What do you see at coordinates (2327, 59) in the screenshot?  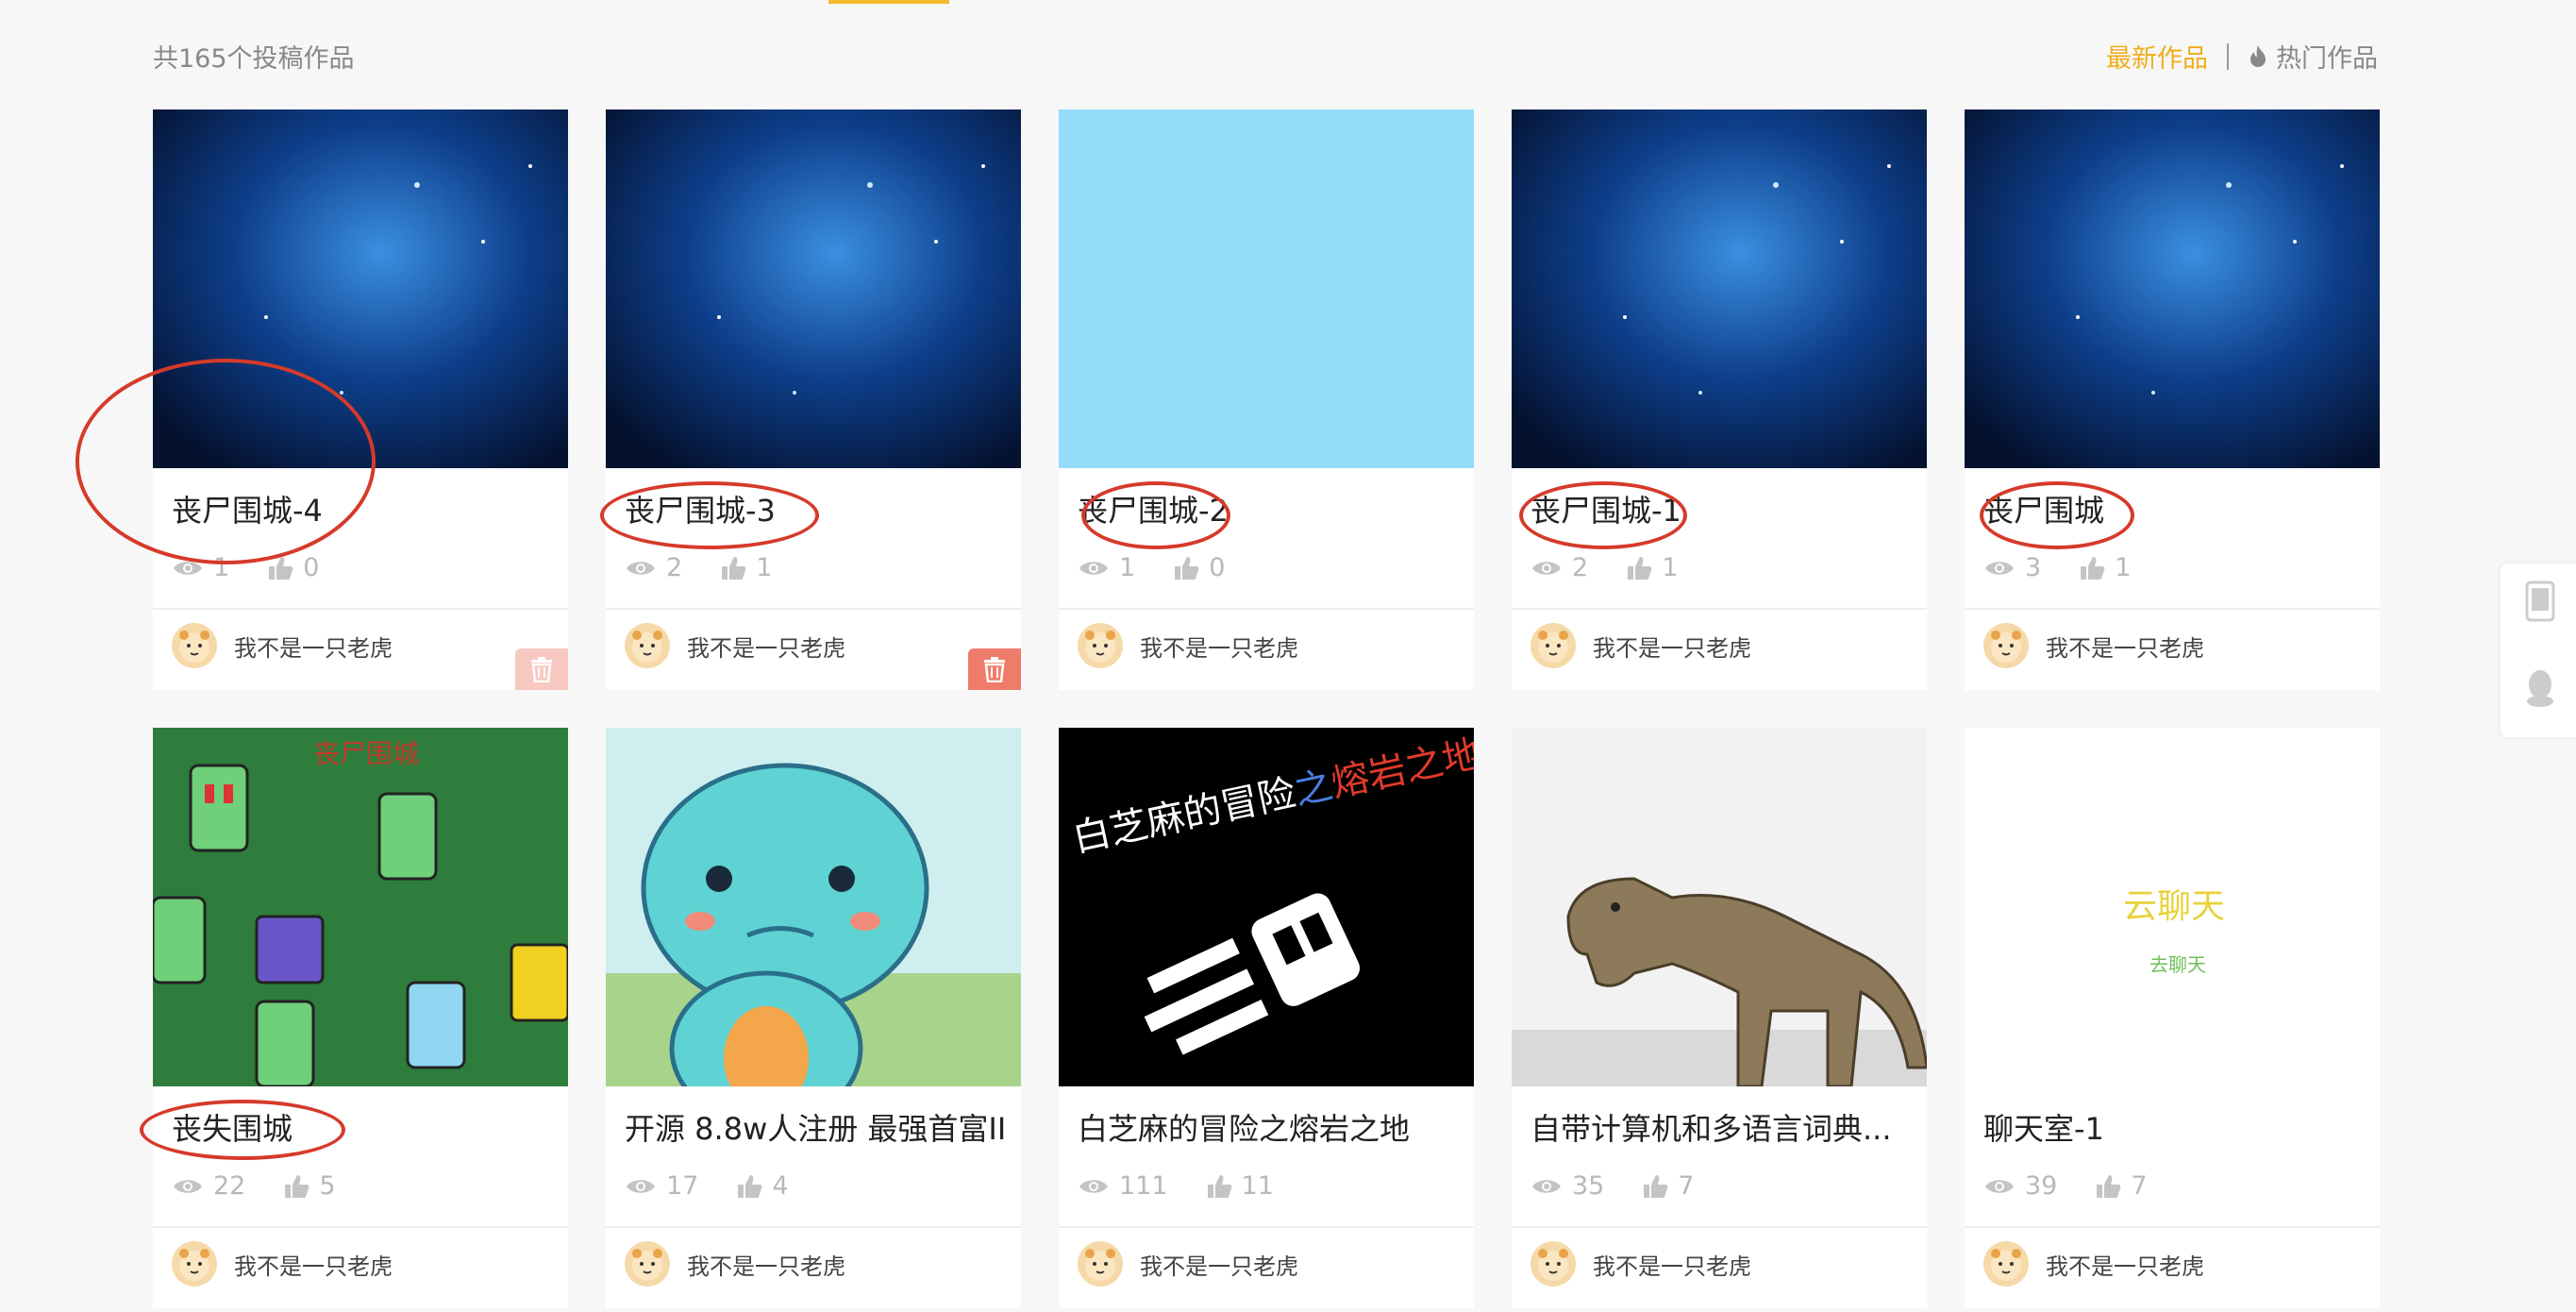 I see `sort-hot-label: 热门作品` at bounding box center [2327, 59].